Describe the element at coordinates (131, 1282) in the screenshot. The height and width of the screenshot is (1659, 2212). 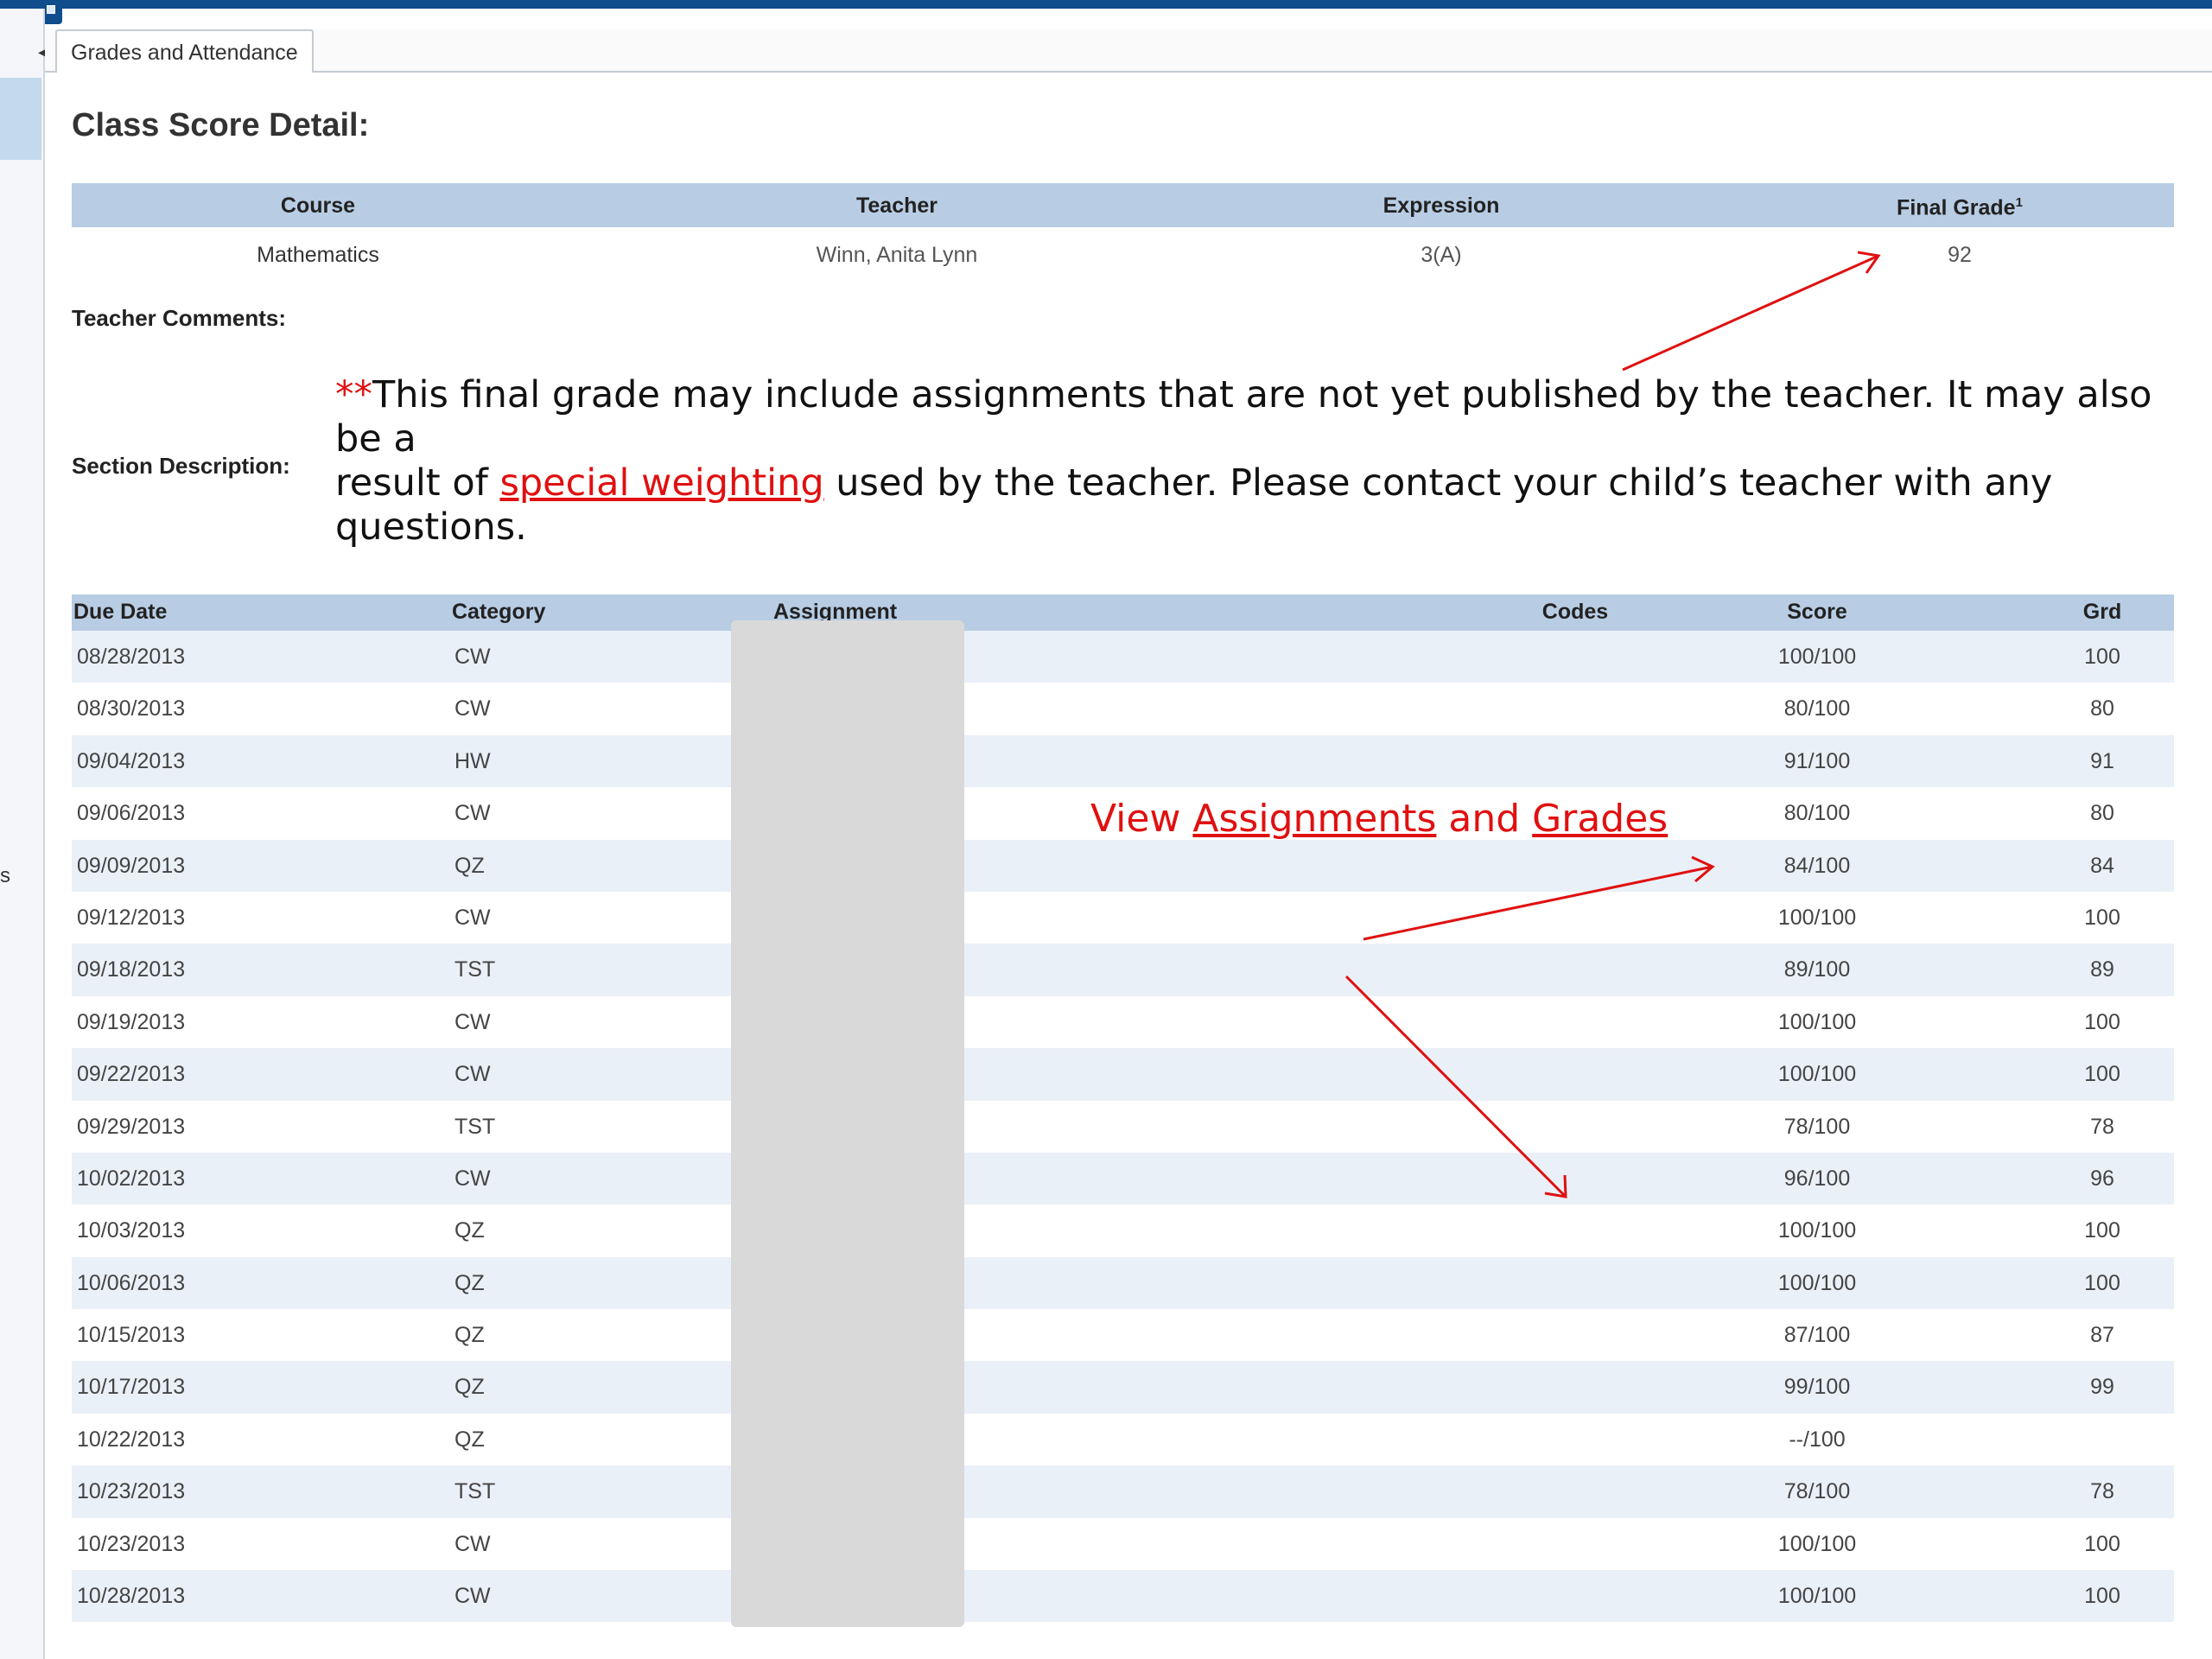
I see `cell-due-date: 10/06/2013` at that location.